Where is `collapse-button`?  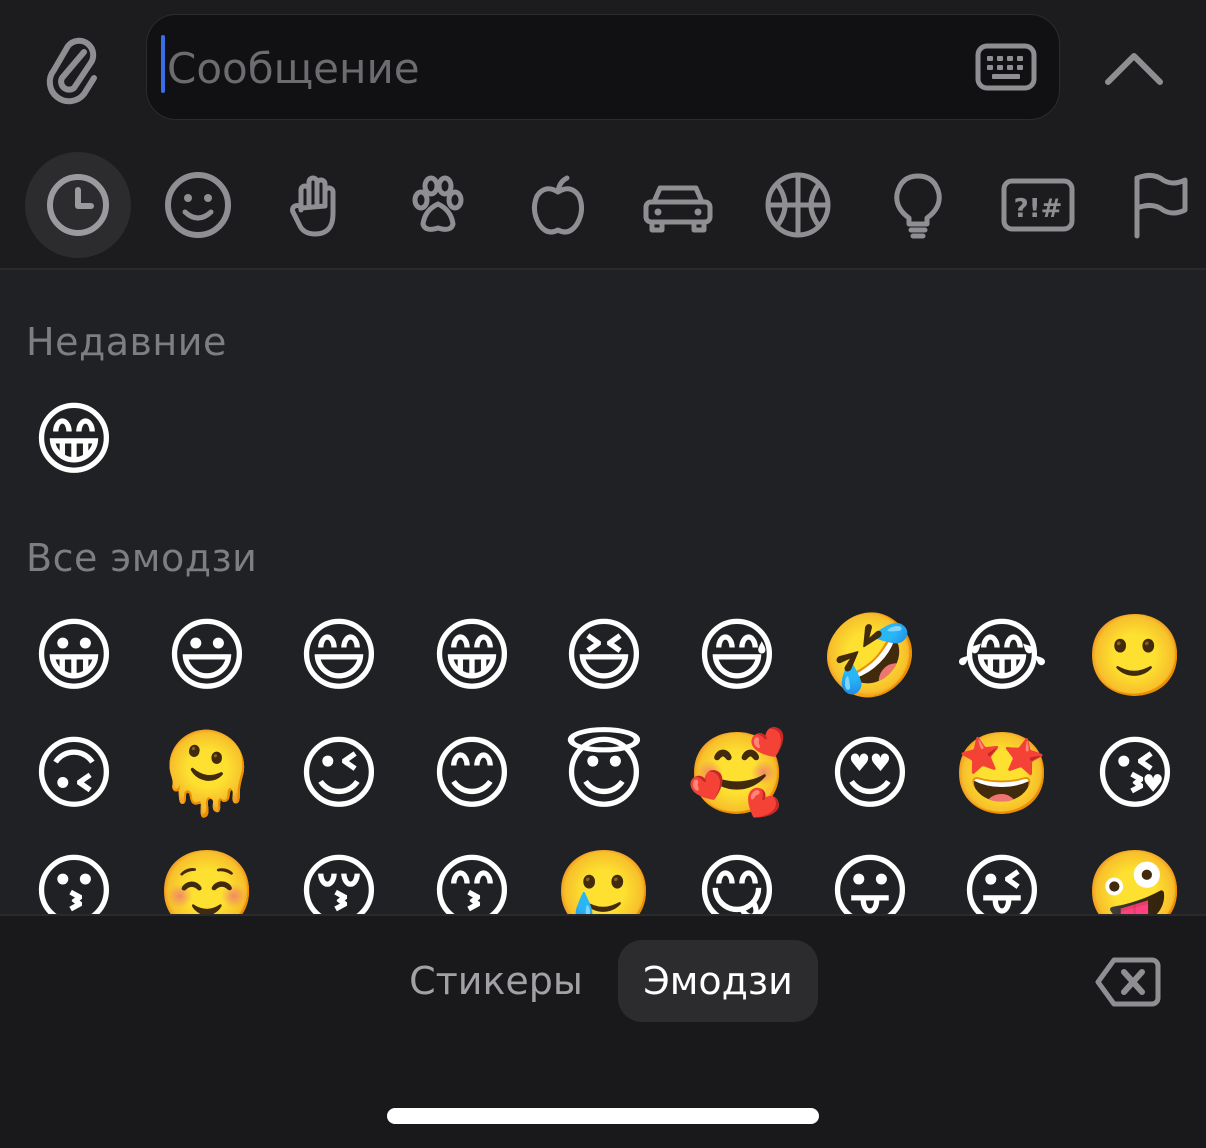
collapse-button is located at coordinates (1134, 68).